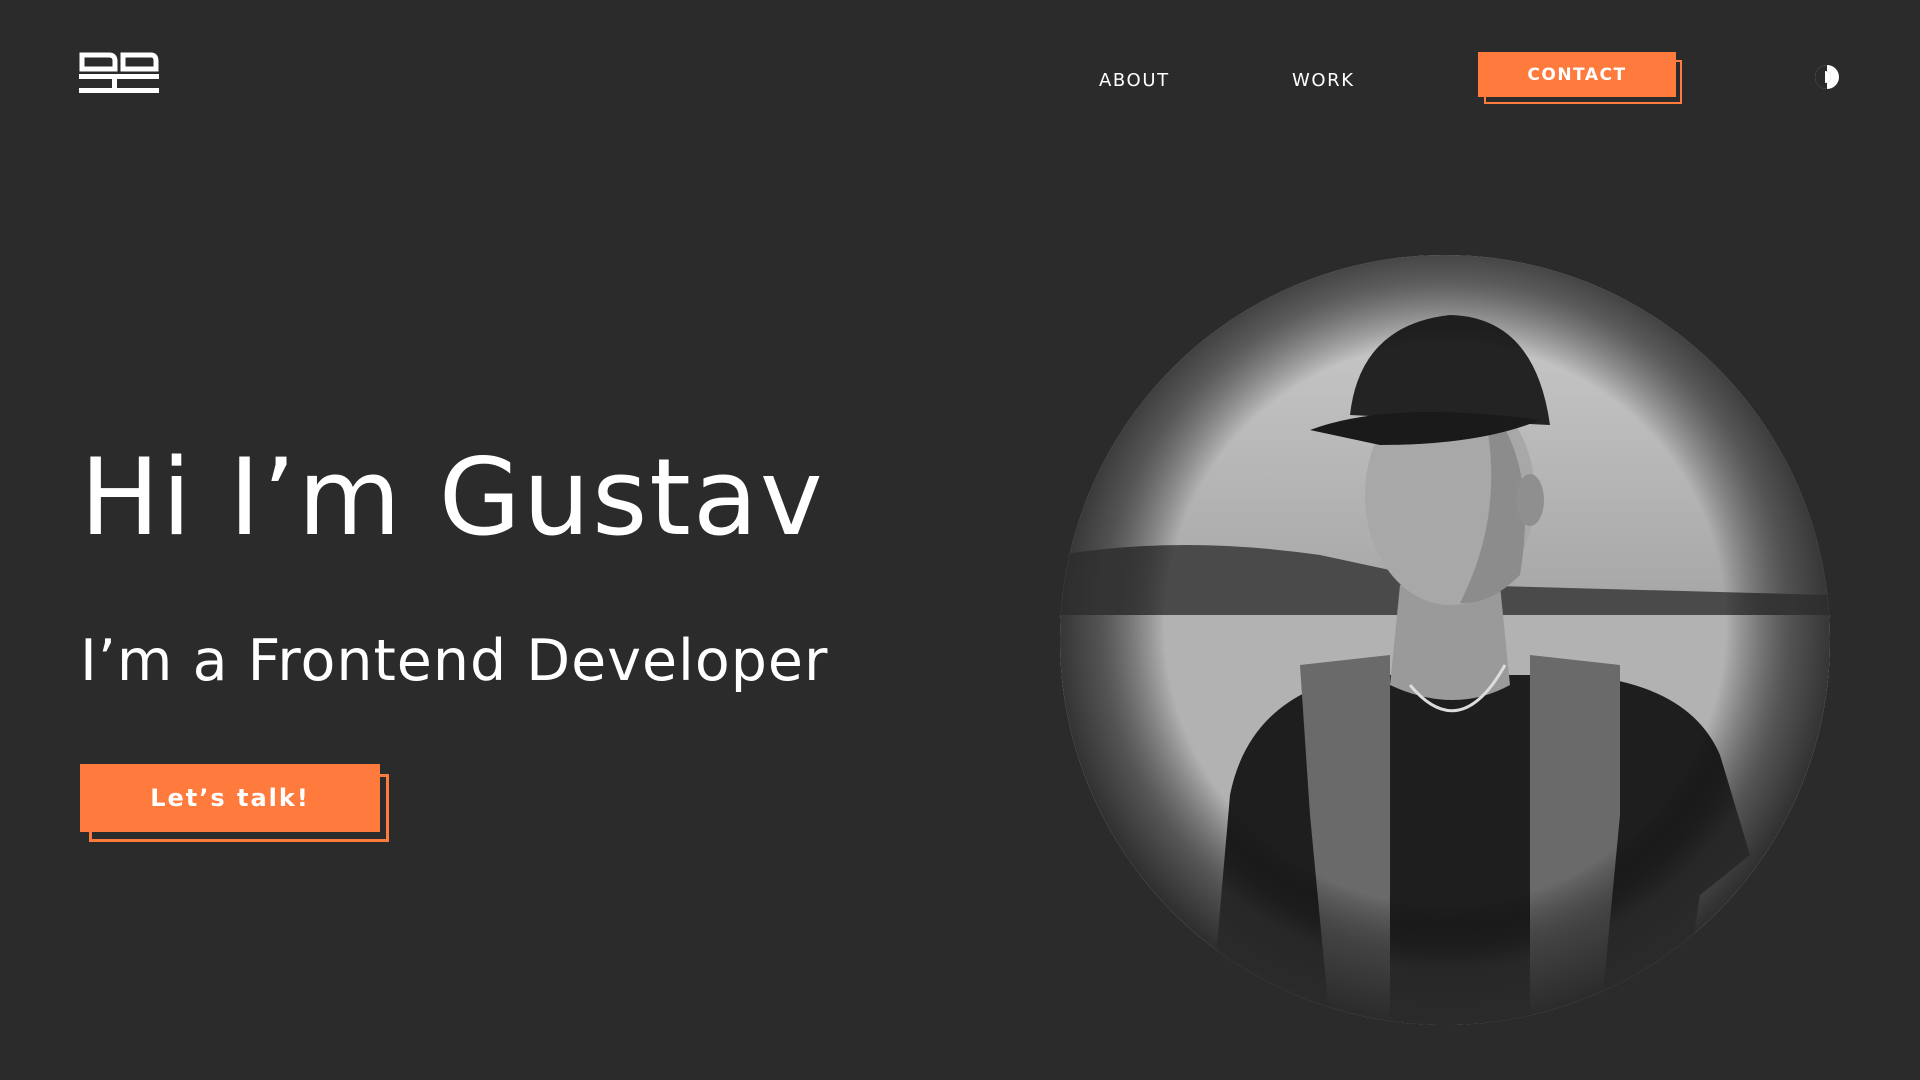  I want to click on monogram-logo-icon, so click(119, 73).